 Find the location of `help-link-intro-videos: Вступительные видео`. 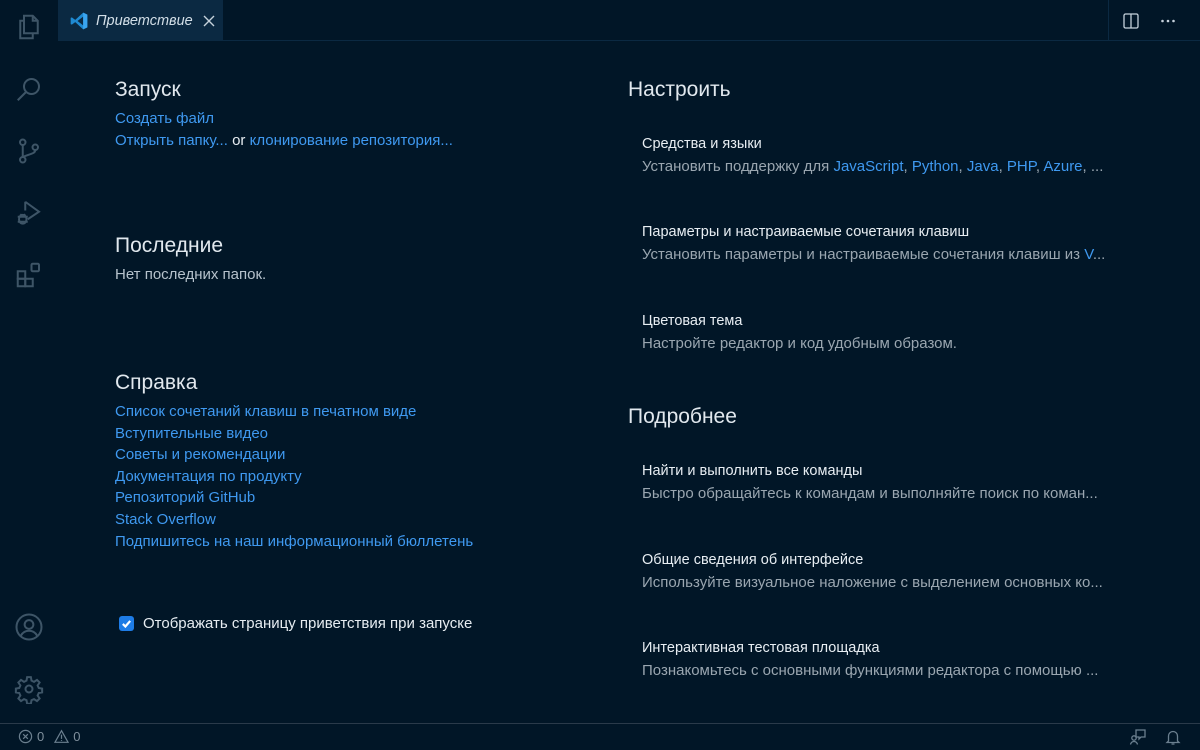

help-link-intro-videos: Вступительные видео is located at coordinates (191, 433).